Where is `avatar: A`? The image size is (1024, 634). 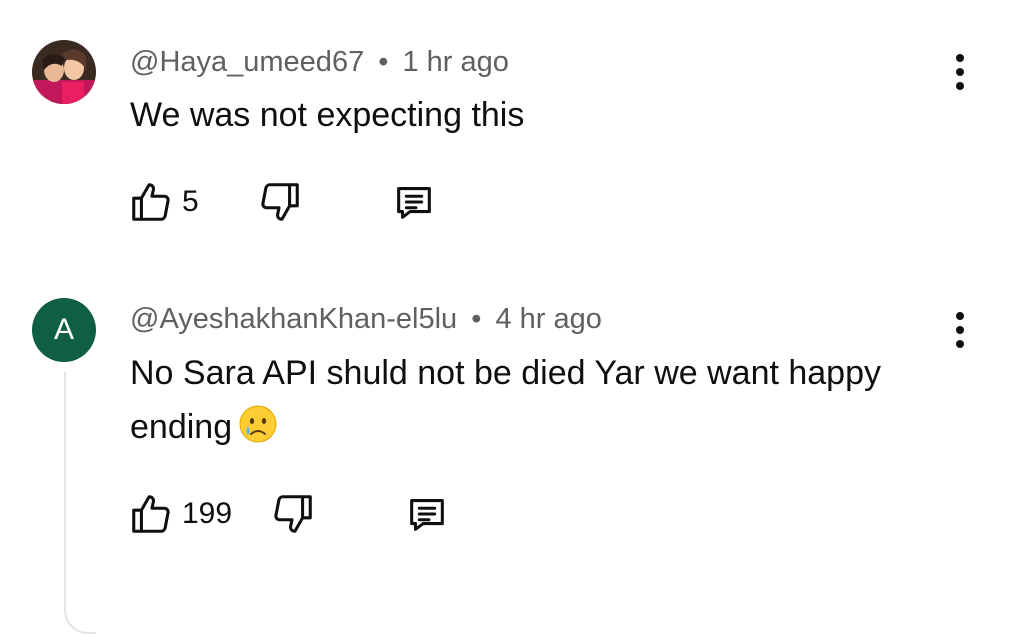 avatar: A is located at coordinates (64, 330).